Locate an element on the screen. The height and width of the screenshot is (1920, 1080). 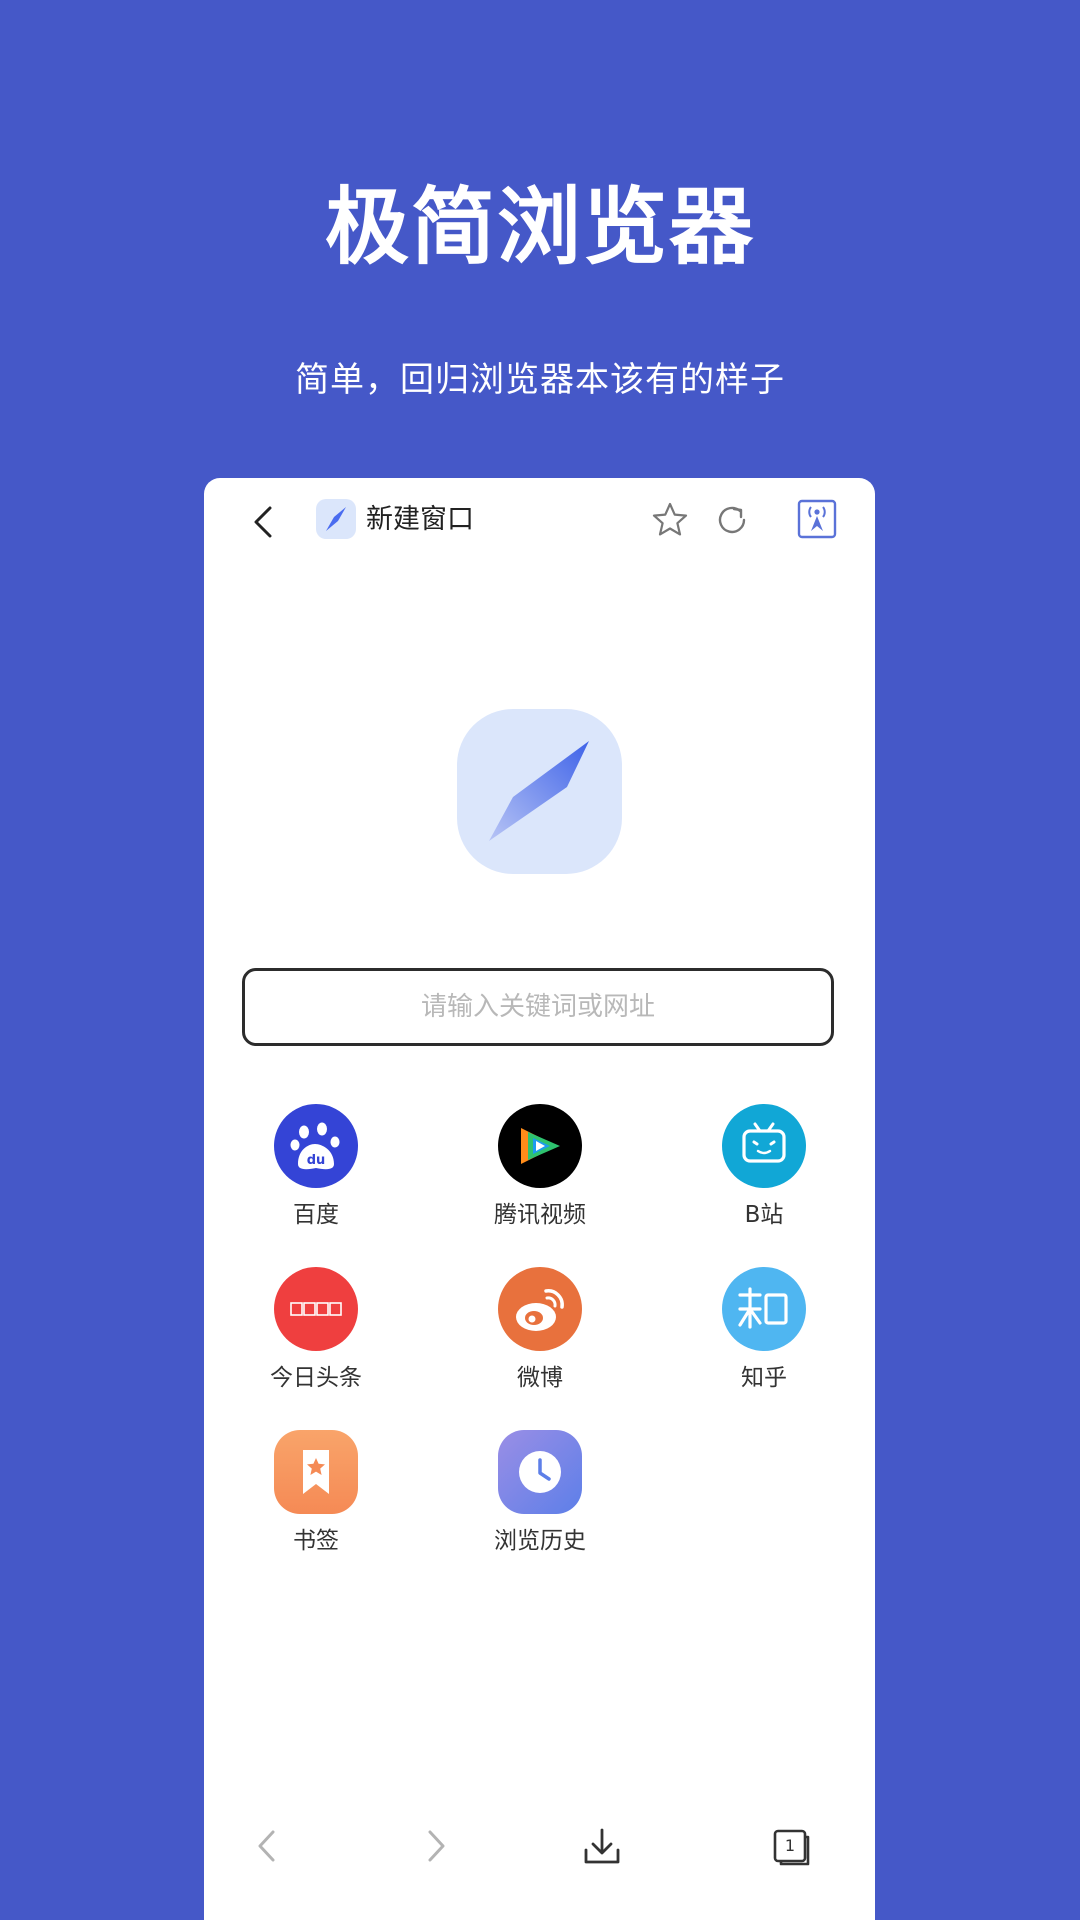
compass-icon is located at coordinates (336, 519).